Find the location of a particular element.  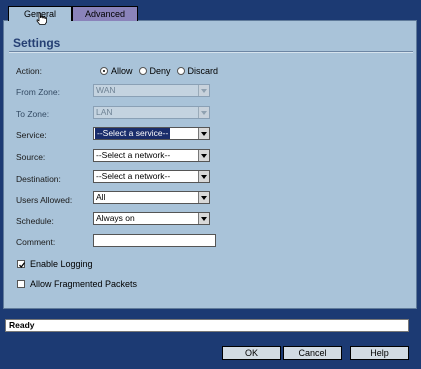

destination-select: --Select a network-- is located at coordinates (151, 176).